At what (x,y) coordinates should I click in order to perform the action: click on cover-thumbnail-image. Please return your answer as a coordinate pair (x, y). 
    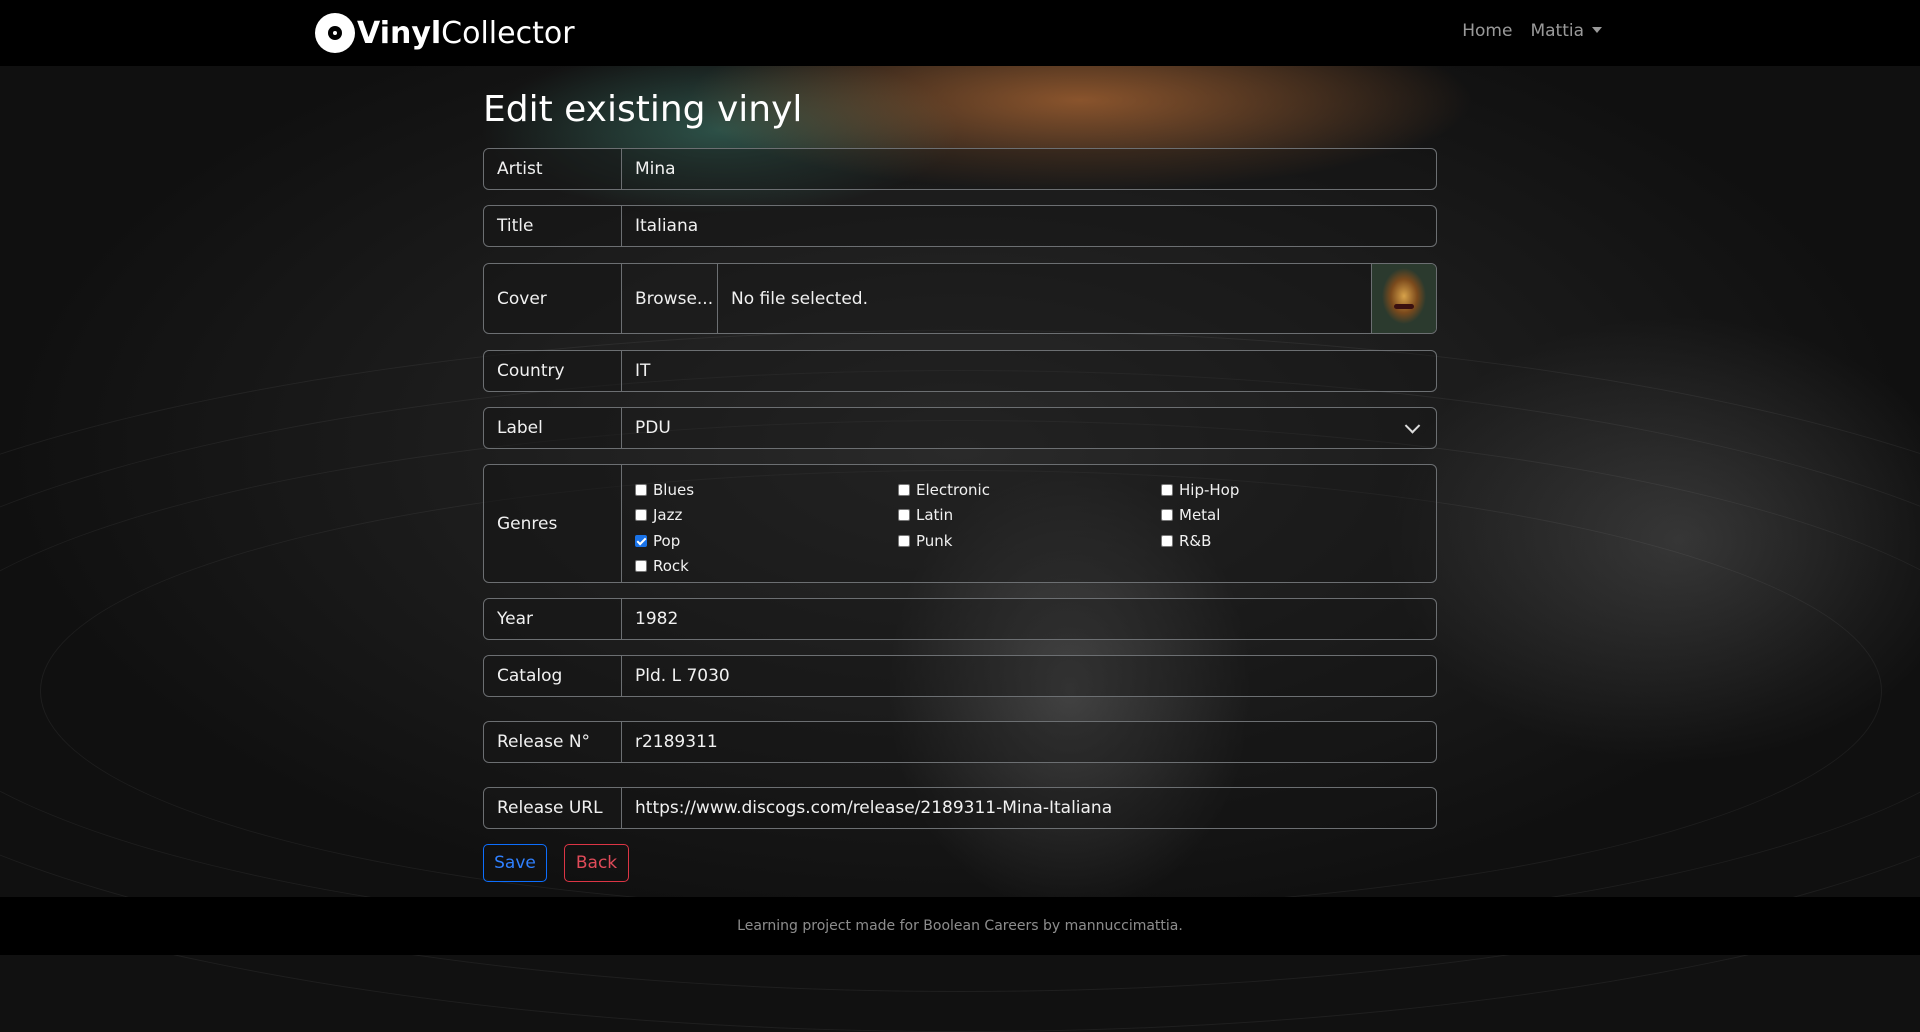
    Looking at the image, I should click on (1403, 298).